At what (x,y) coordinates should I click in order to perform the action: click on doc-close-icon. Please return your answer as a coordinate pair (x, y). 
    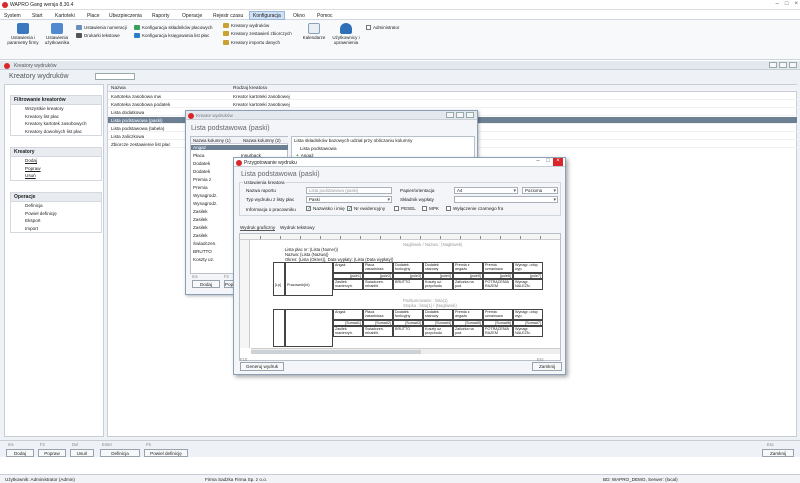
    Looking at the image, I should click on (793, 65).